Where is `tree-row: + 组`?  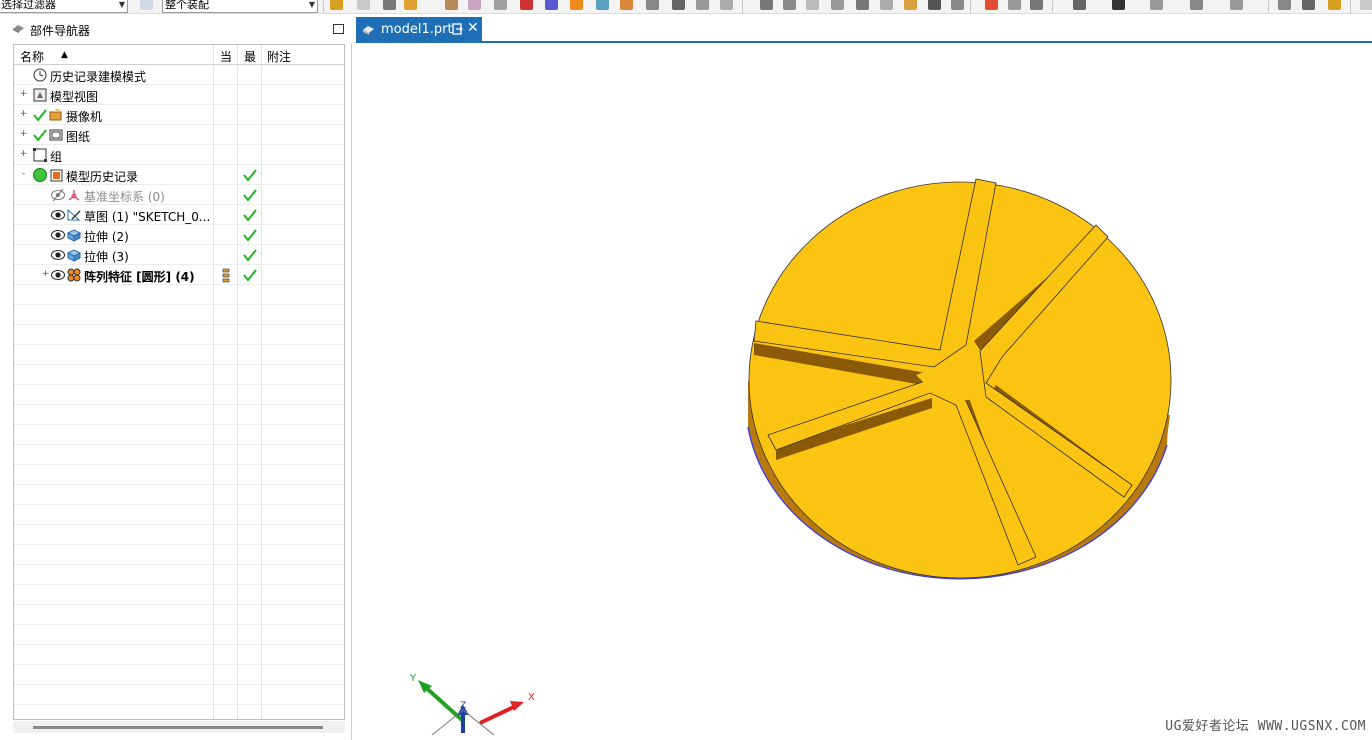 tree-row: + 组 is located at coordinates (179, 155).